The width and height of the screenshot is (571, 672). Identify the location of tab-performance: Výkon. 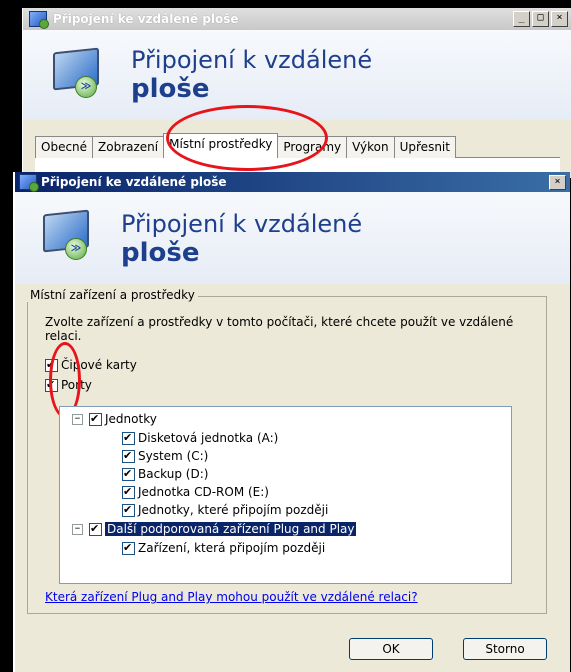
(370, 147).